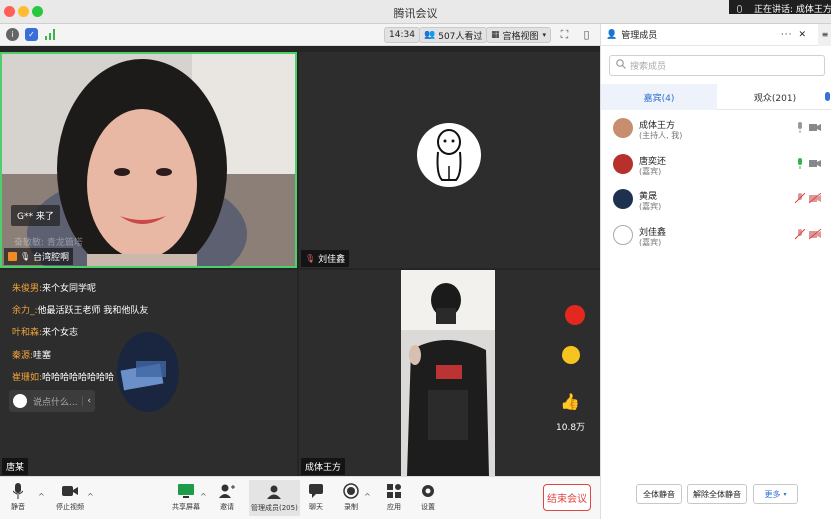 This screenshot has height=519, width=831. What do you see at coordinates (661, 135) in the screenshot?
I see `member-role: (主持人, 我)` at bounding box center [661, 135].